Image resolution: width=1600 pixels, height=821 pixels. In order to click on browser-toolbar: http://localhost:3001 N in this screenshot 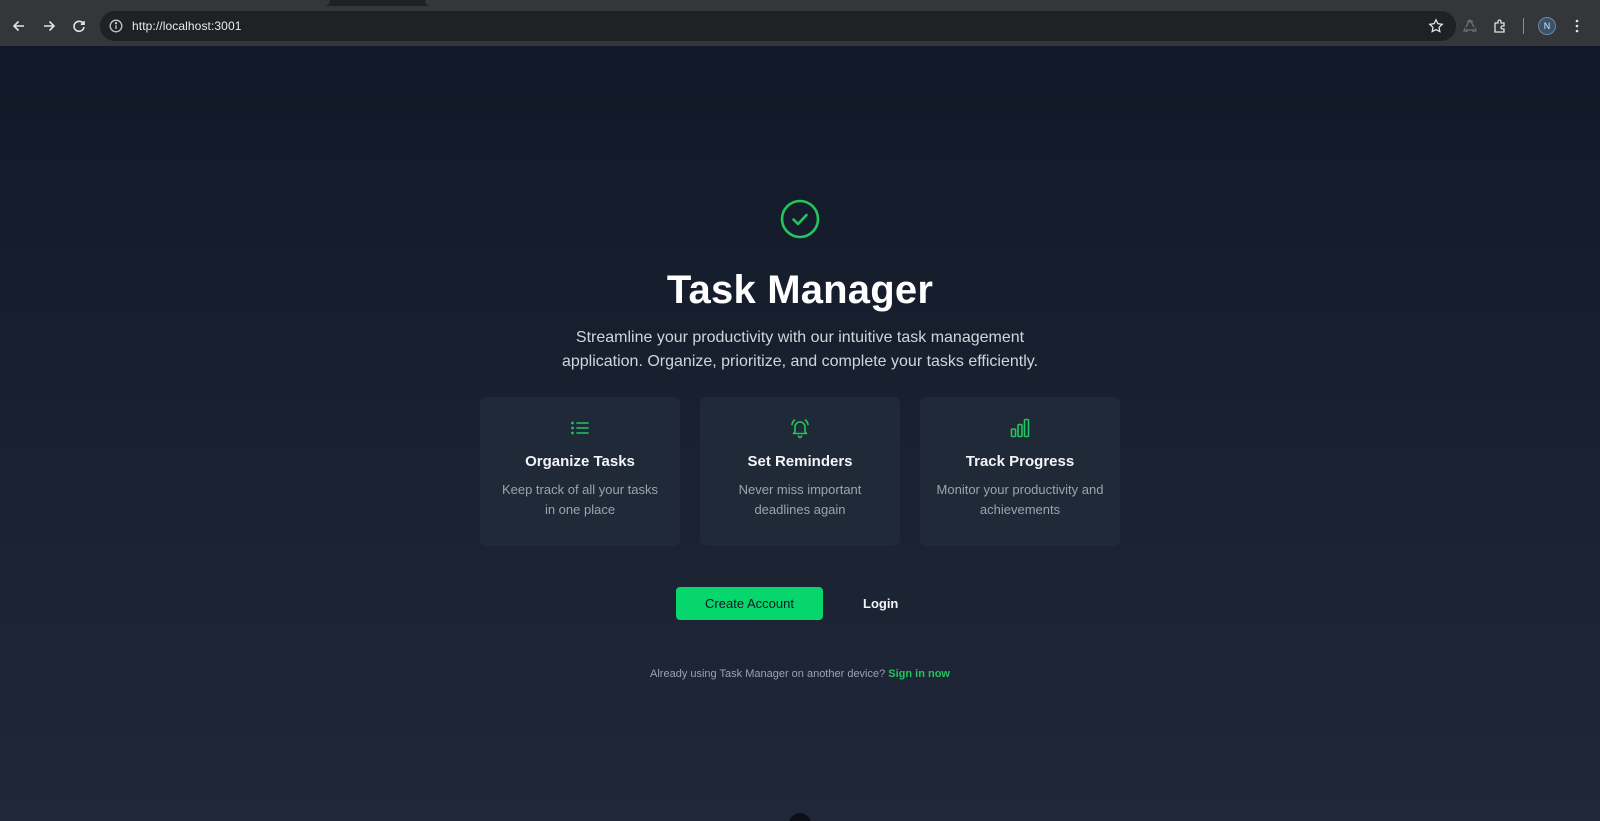, I will do `click(800, 26)`.